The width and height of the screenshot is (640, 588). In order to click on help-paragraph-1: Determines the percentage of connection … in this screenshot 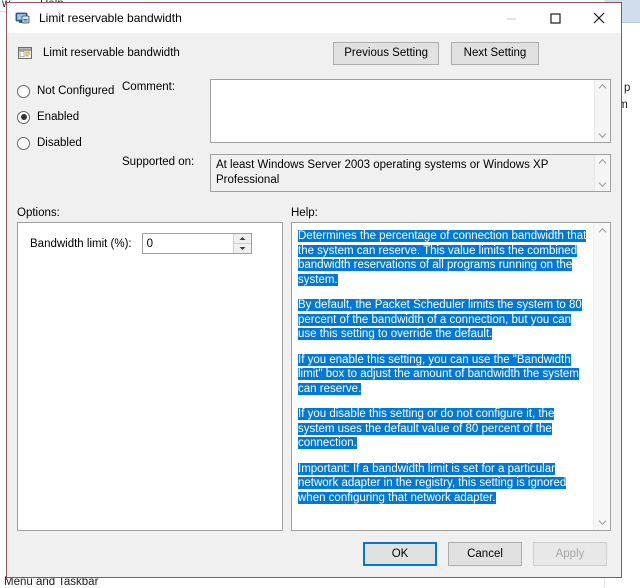, I will do `click(443, 258)`.